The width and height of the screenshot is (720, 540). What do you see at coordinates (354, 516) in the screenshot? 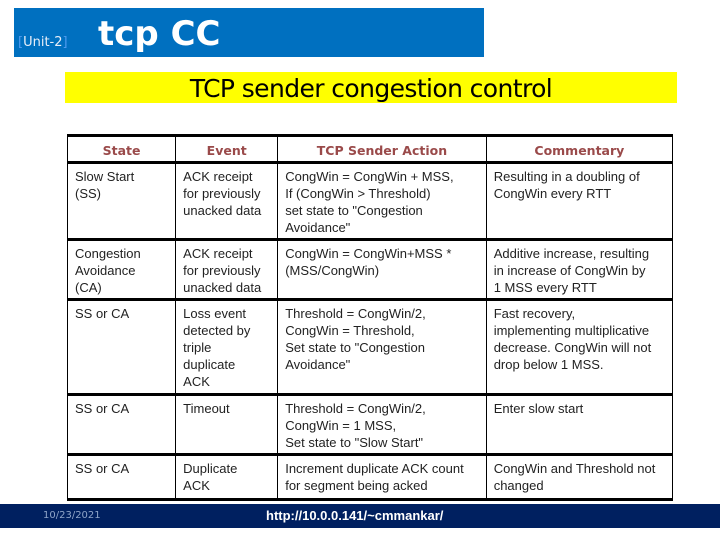
I see `footer-url-link: http://10.0.0.141/~cmmankar/` at bounding box center [354, 516].